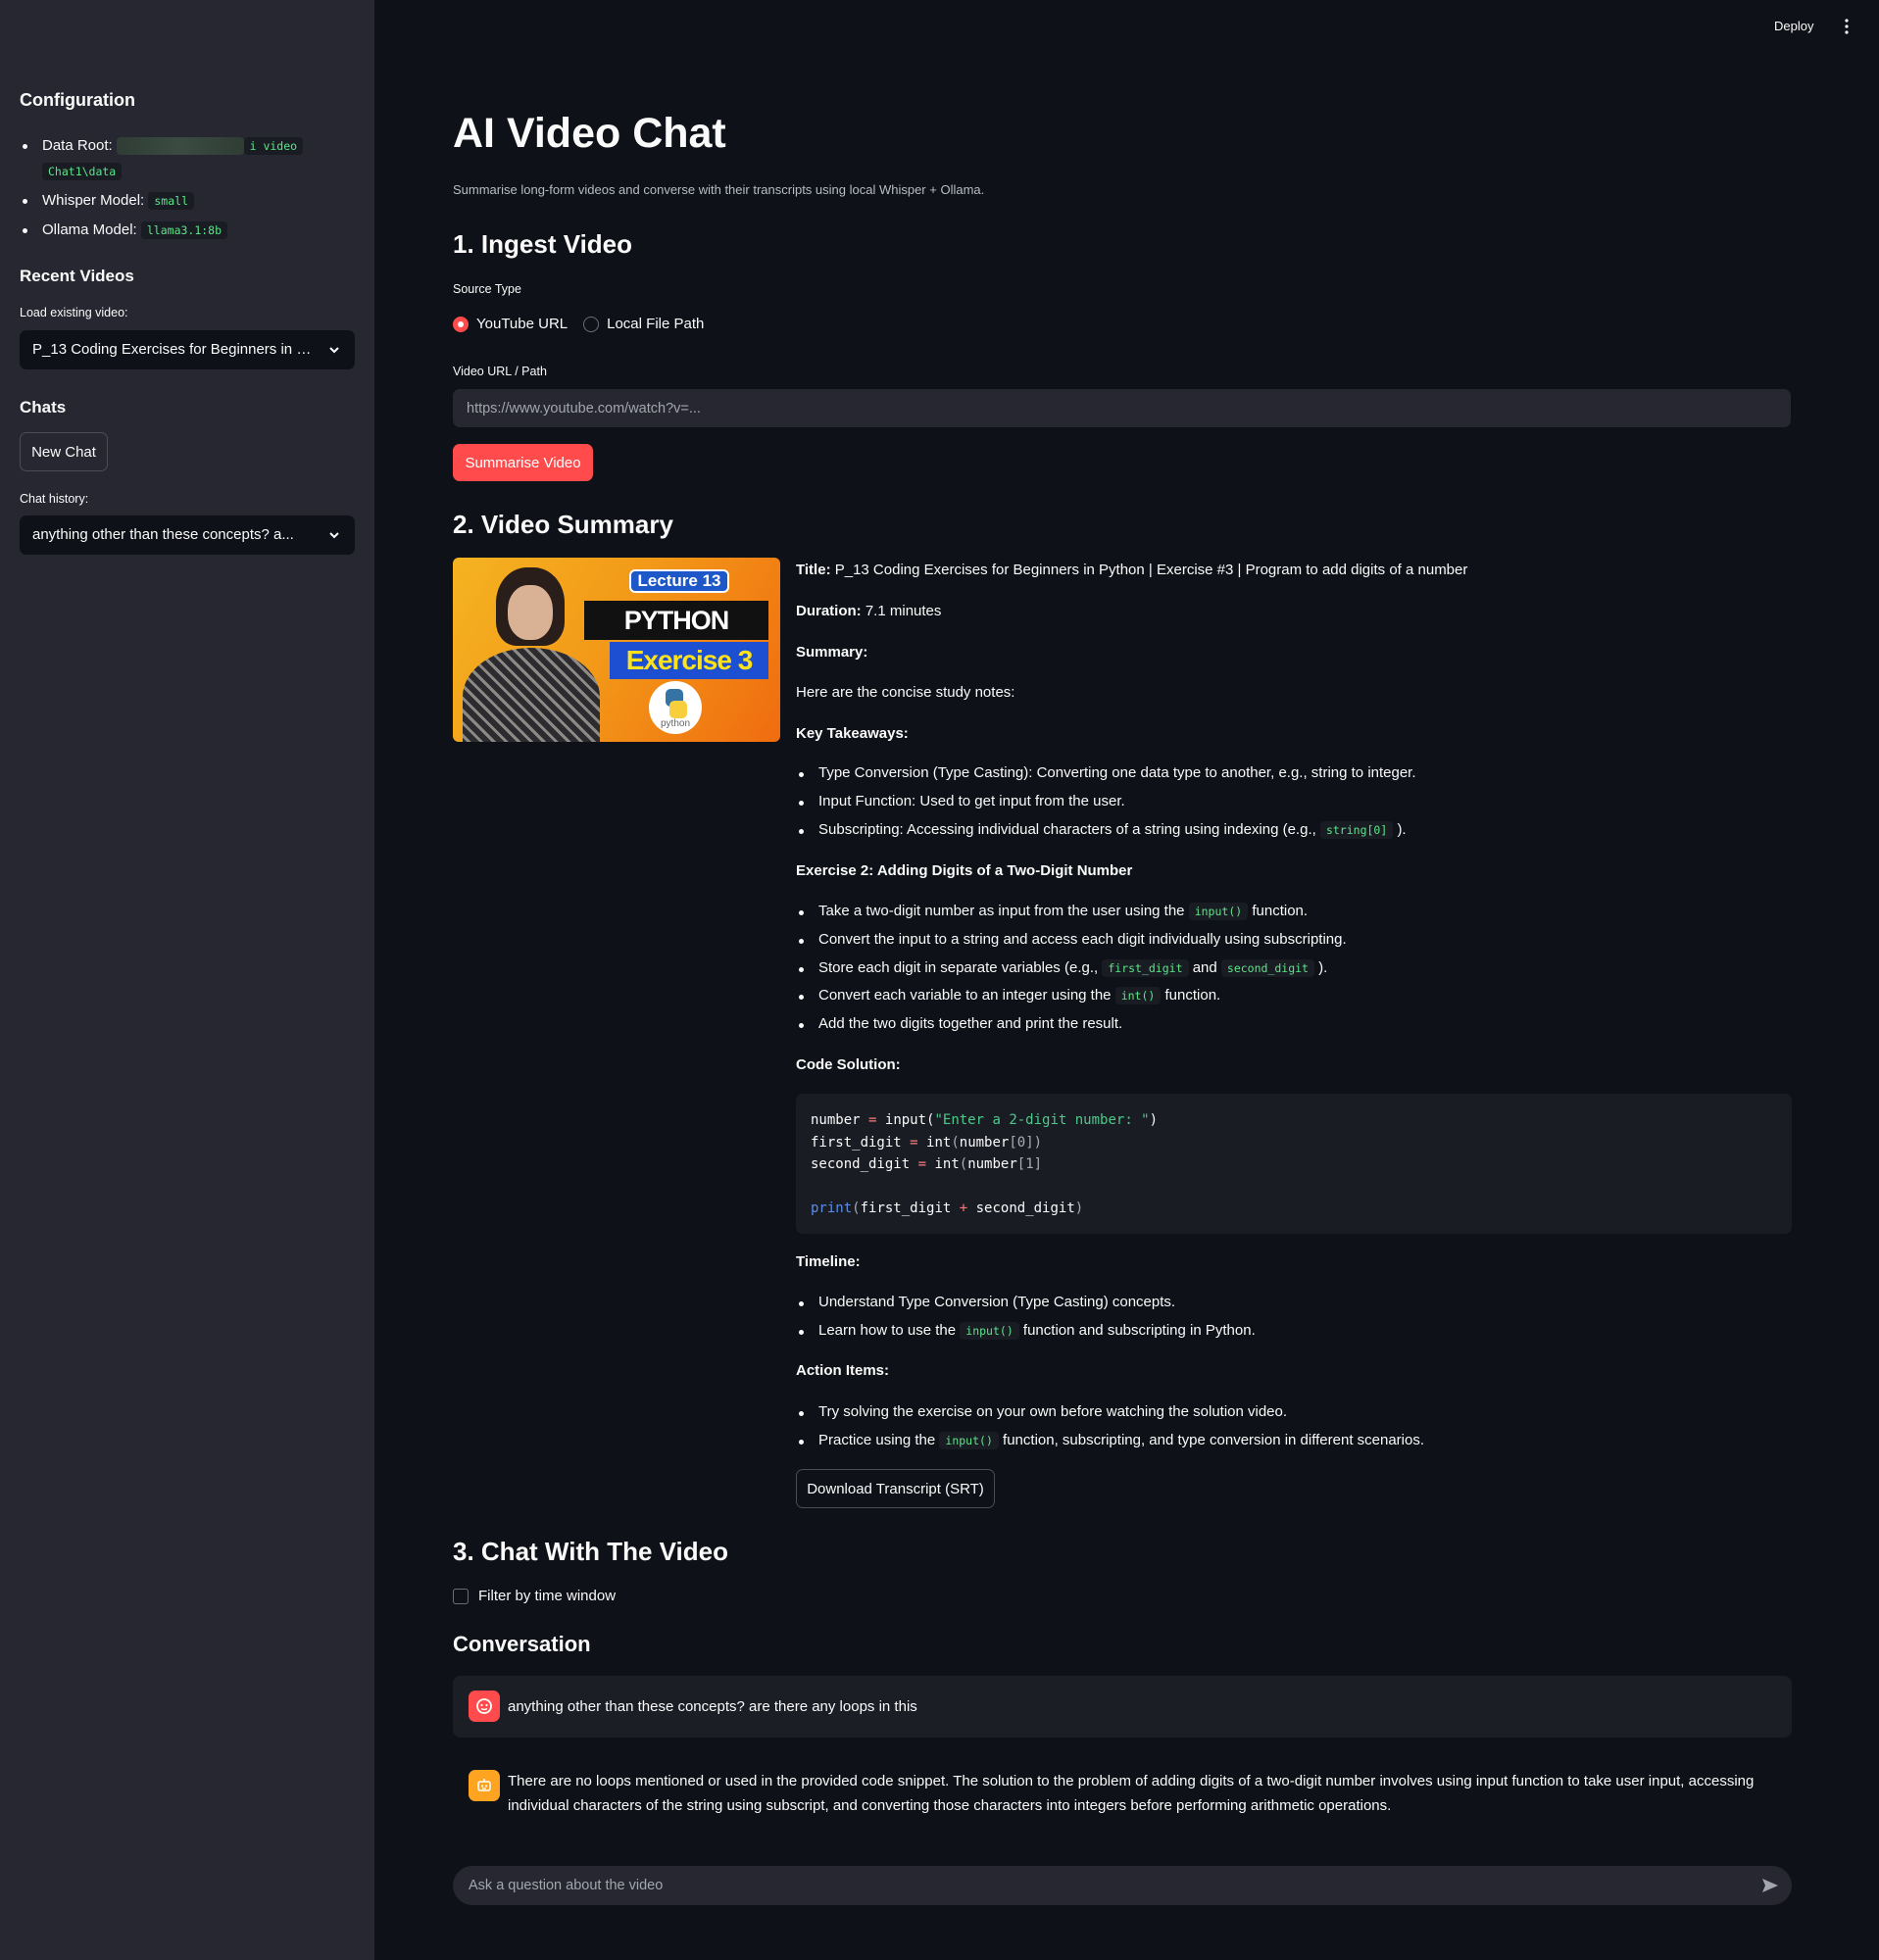 The height and width of the screenshot is (1960, 1879). Describe the element at coordinates (54, 499) in the screenshot. I see `chat-history-label: Chat history:` at that location.